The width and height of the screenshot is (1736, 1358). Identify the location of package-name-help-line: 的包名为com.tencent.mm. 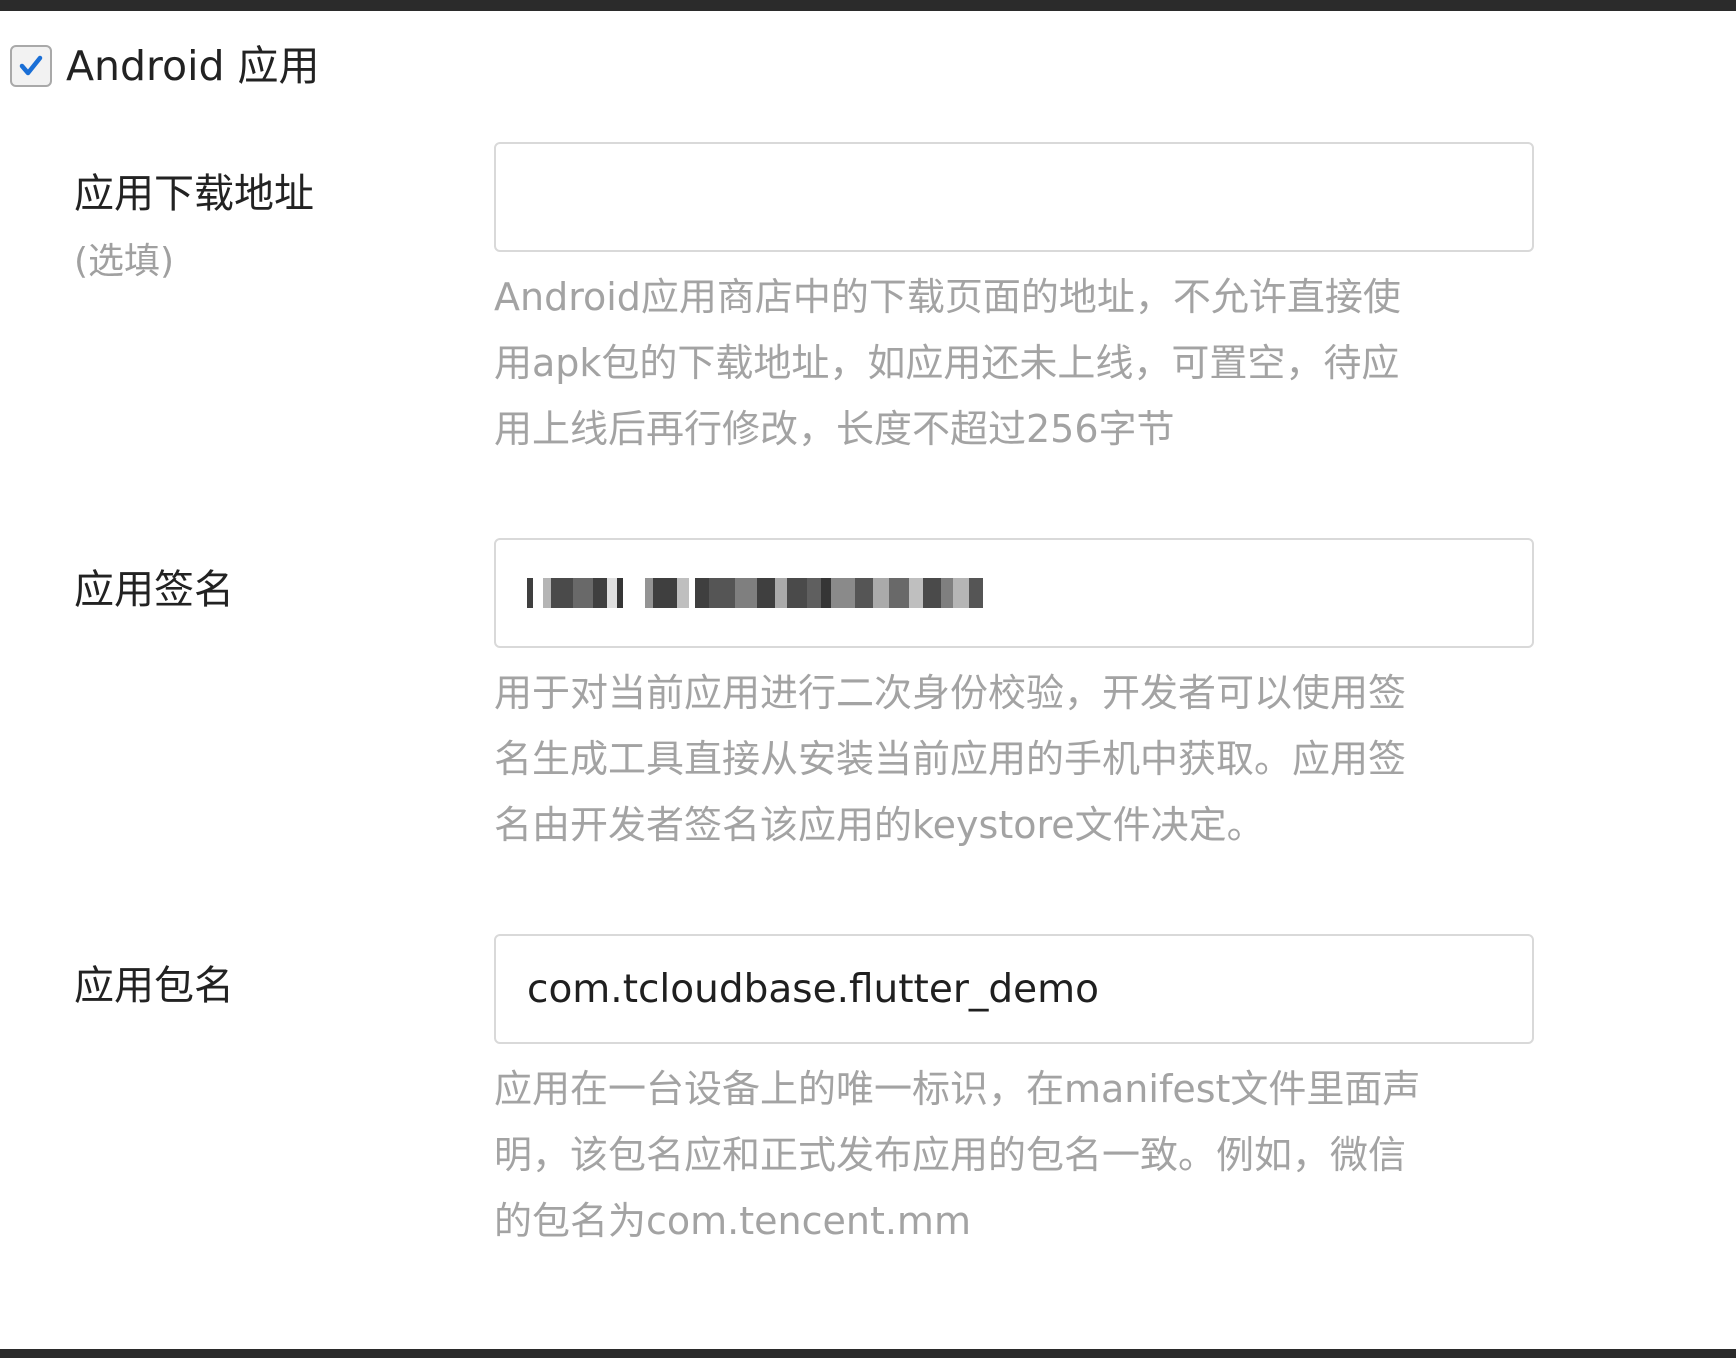
(732, 1221).